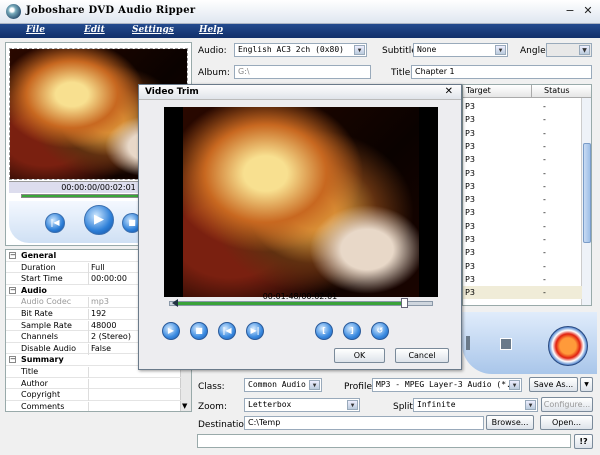  I want to click on class-select: Common Audio ▼, so click(283, 385).